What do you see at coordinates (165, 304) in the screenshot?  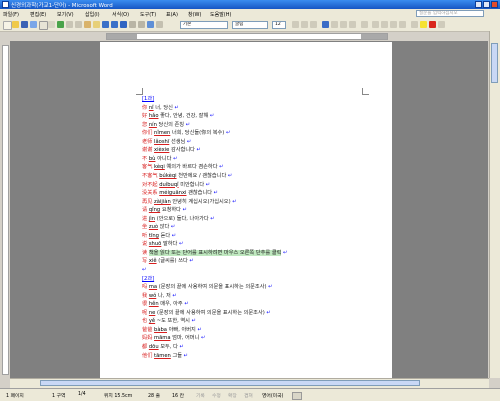 I see `vocab-line: 很 hěn 매우, 아주 ↵` at bounding box center [165, 304].